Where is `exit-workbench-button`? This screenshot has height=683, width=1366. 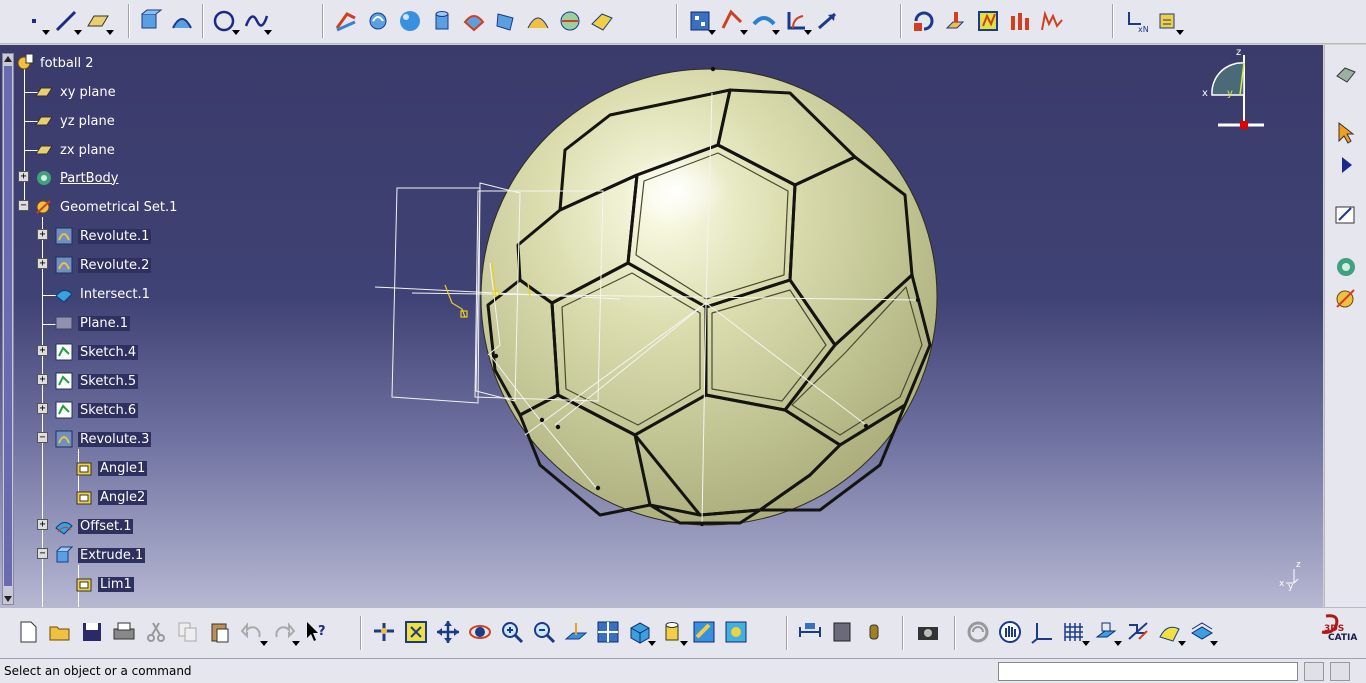
exit-workbench-button is located at coordinates (1346, 75).